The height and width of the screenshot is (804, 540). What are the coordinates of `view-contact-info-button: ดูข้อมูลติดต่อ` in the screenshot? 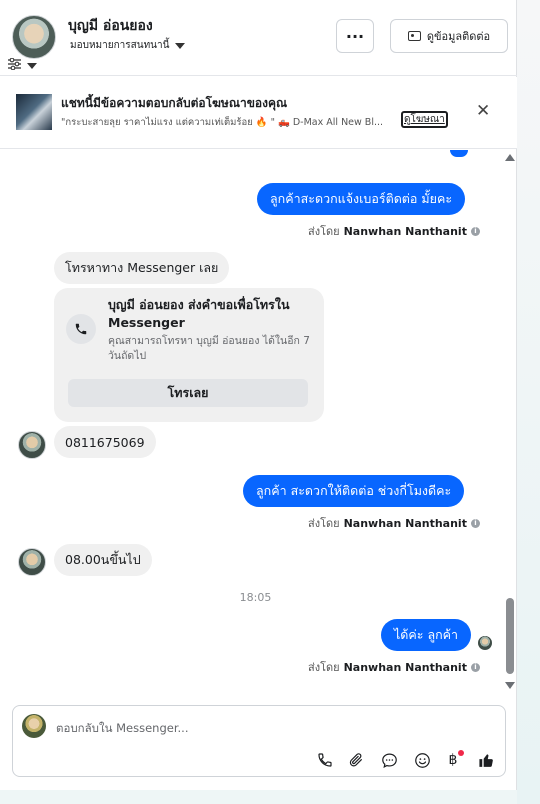 It's located at (449, 36).